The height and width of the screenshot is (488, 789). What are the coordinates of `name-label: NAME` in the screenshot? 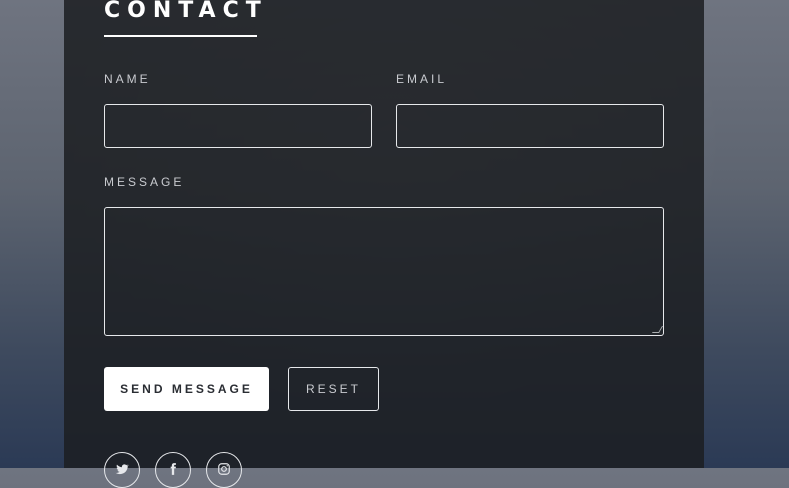 It's located at (127, 79).